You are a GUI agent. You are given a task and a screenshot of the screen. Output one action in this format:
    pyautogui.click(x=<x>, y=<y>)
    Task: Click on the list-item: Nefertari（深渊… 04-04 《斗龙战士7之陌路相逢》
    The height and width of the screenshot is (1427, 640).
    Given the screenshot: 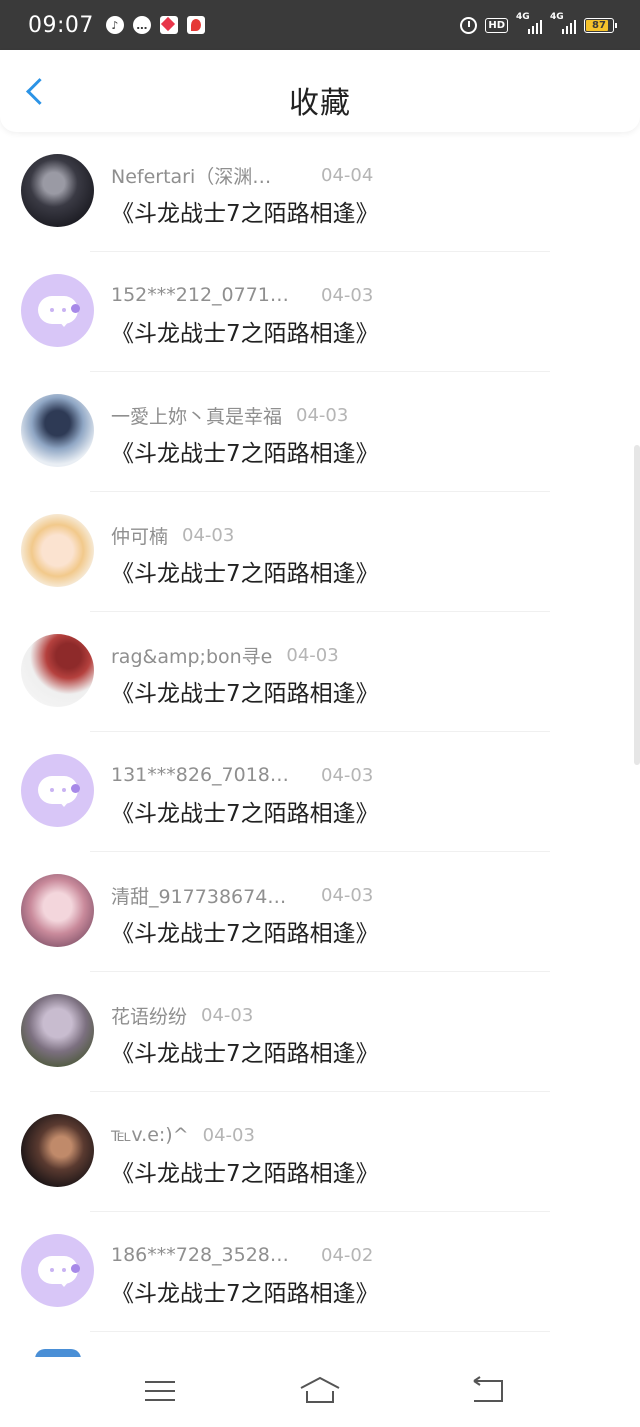 What is the action you would take?
    pyautogui.click(x=320, y=192)
    